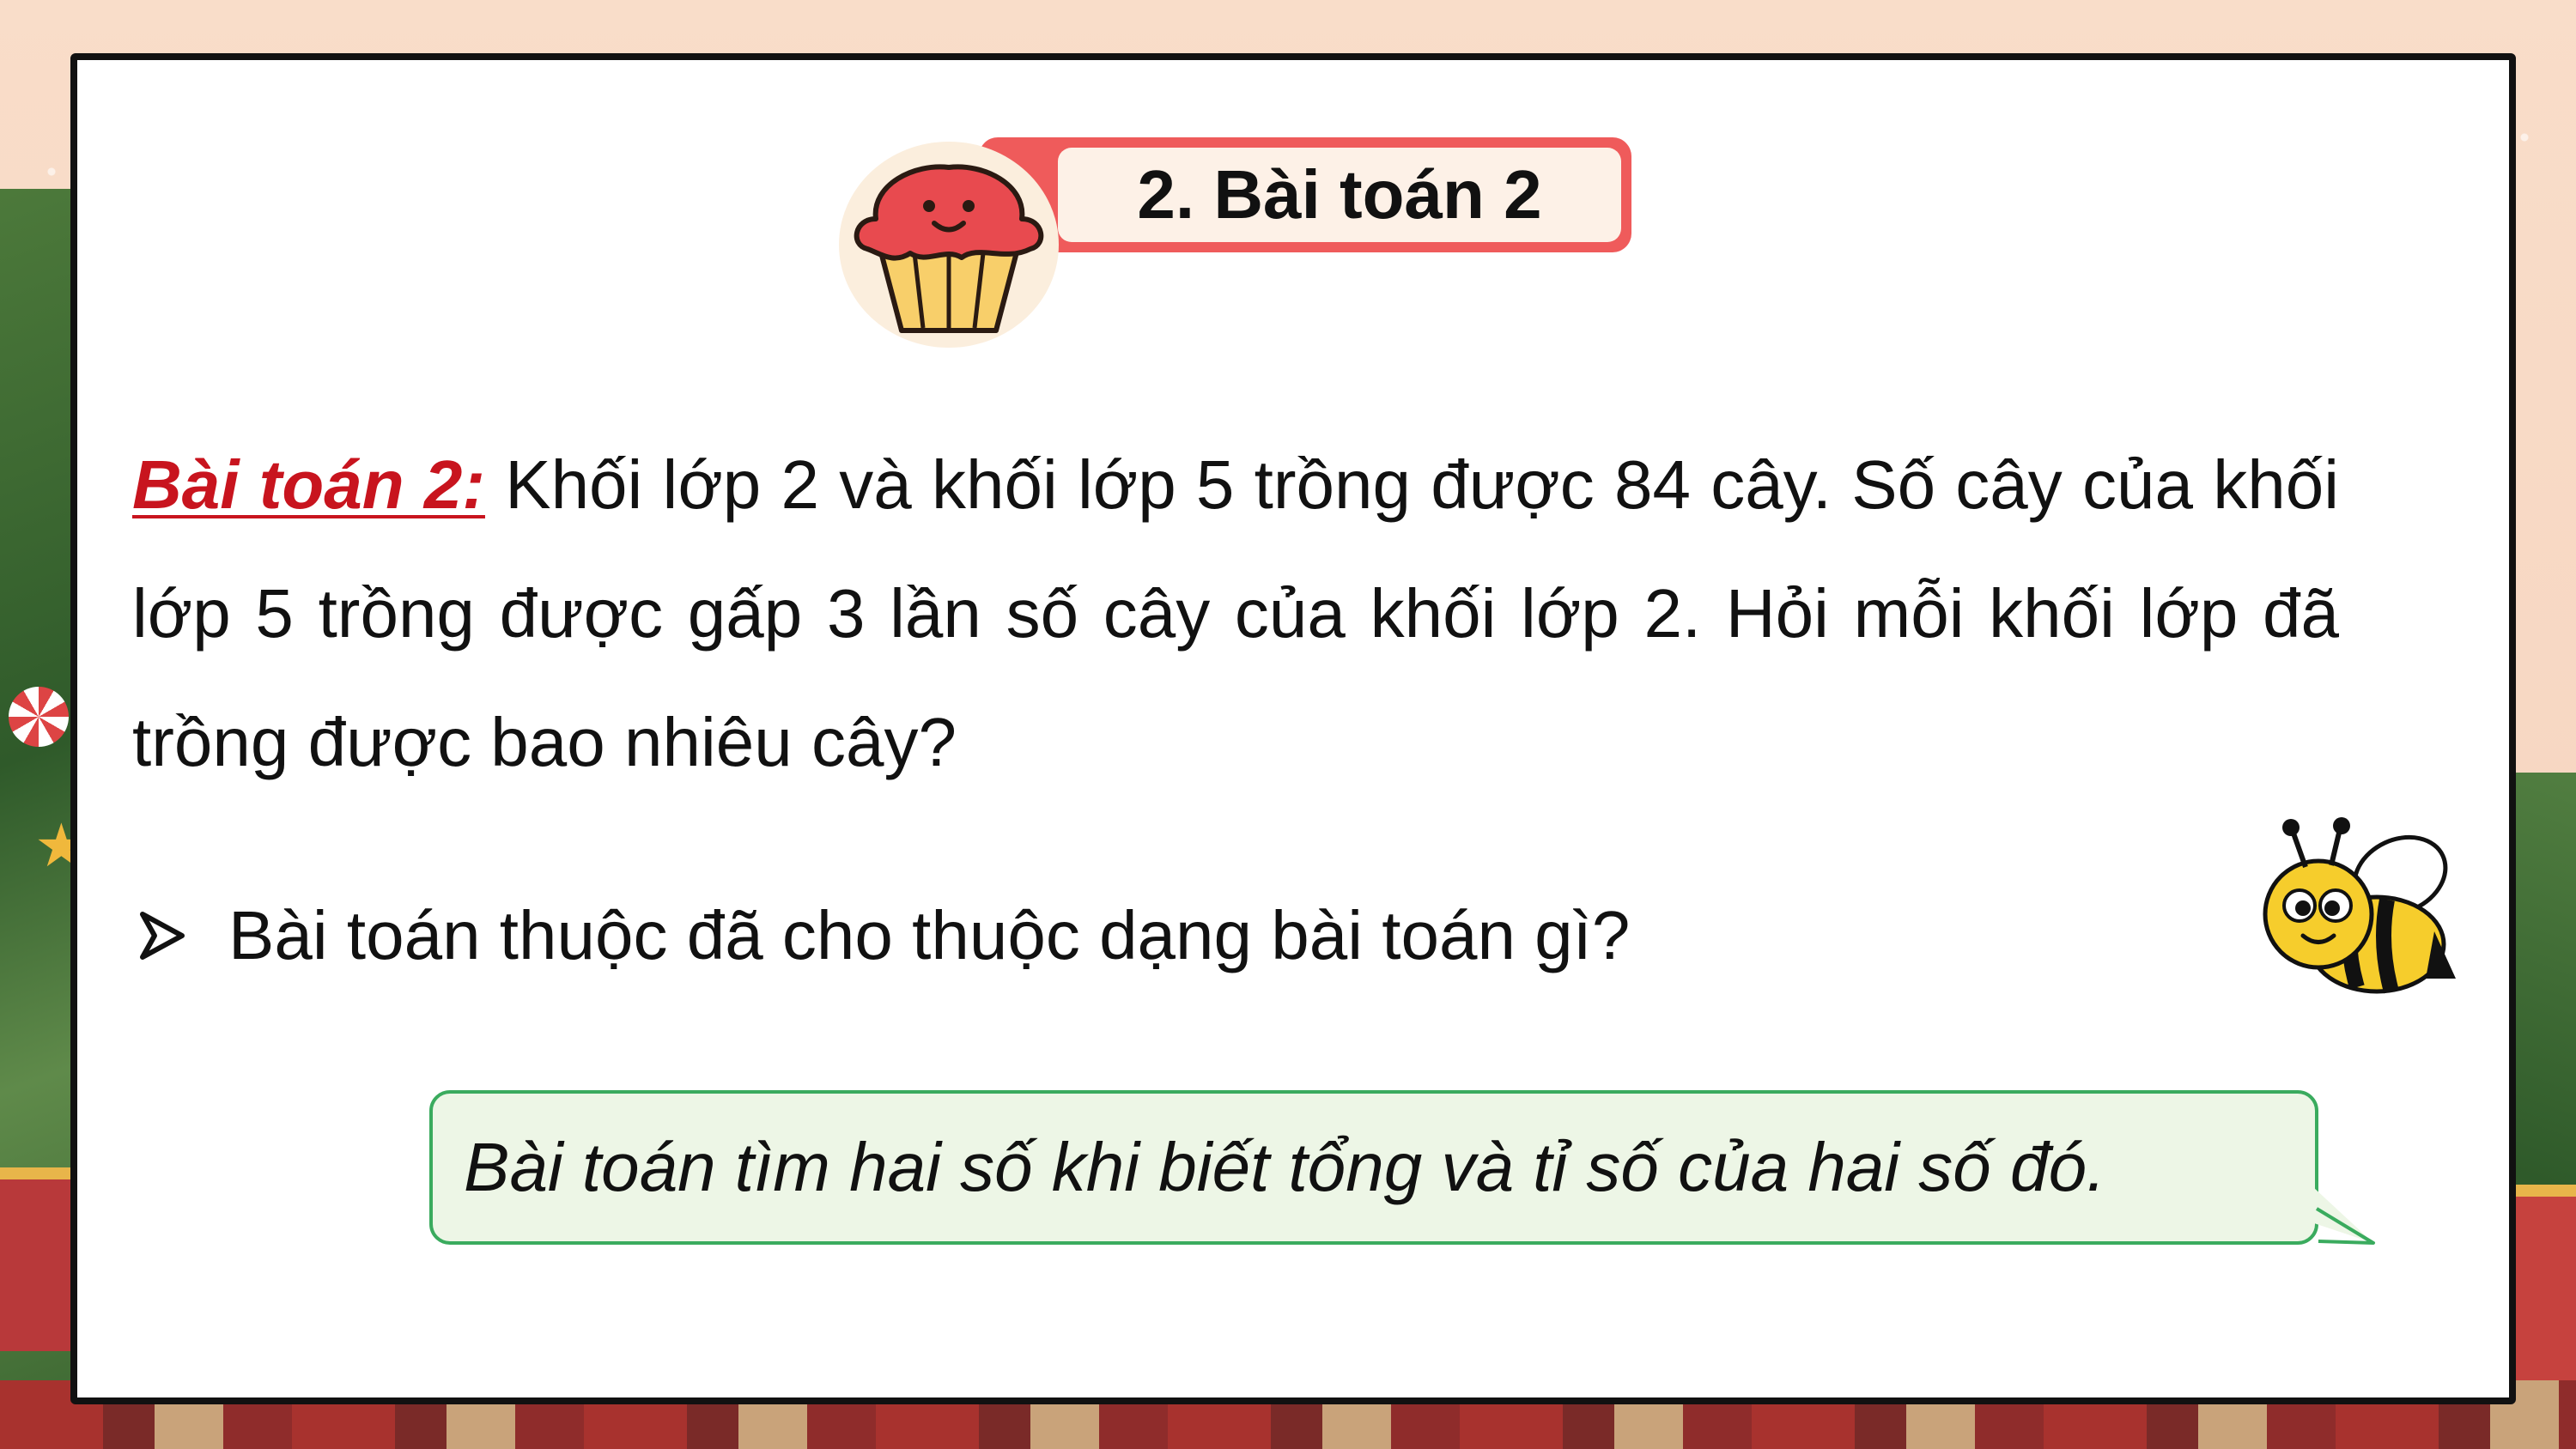  Describe the element at coordinates (949, 245) in the screenshot. I see `cupcake-icon` at that location.